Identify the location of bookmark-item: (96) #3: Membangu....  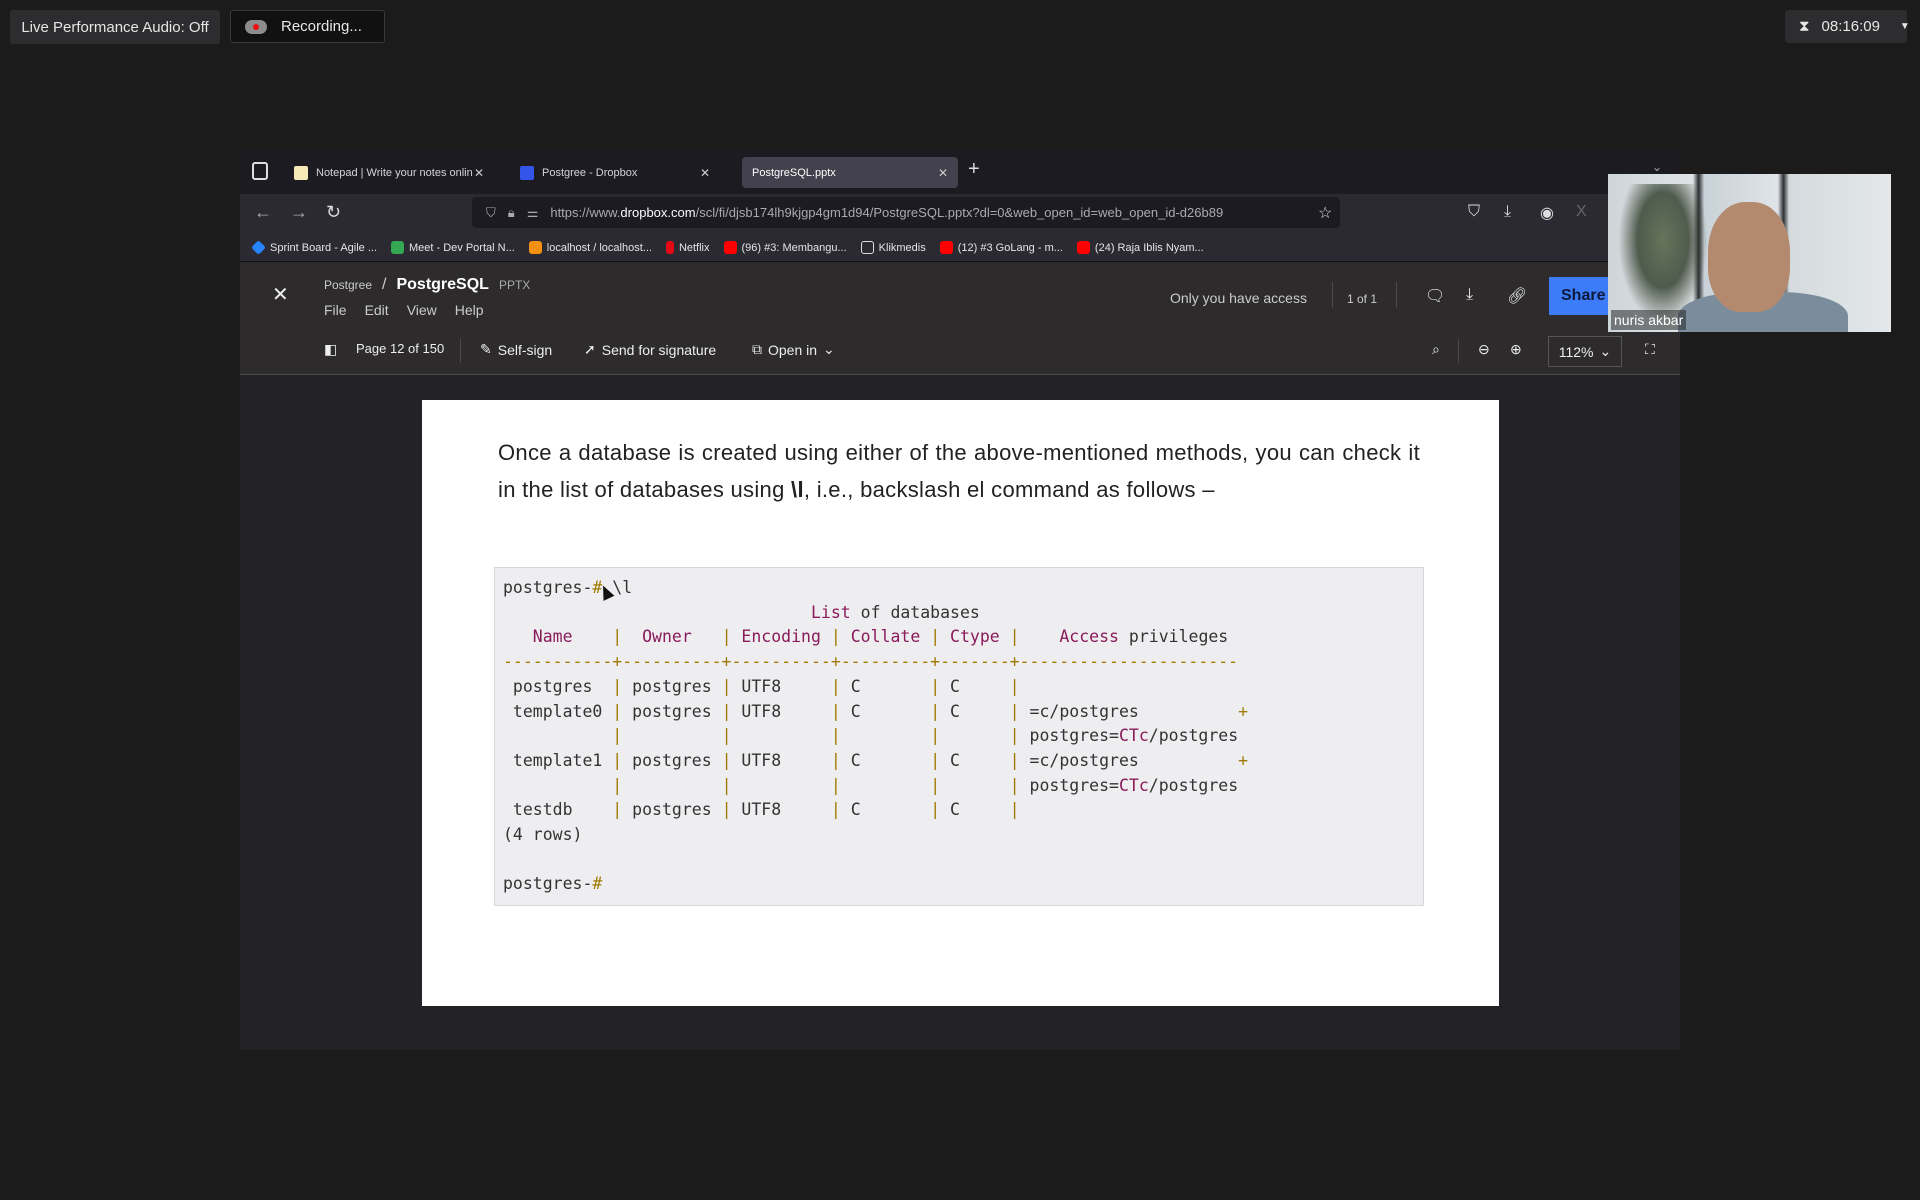
(785, 247).